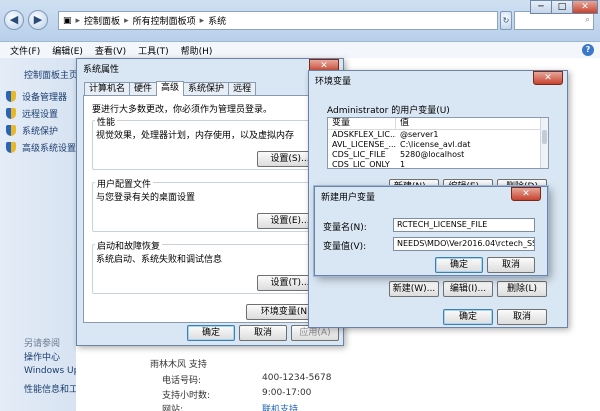  What do you see at coordinates (526, 194) in the screenshot?
I see `newvar-close-button: ✕` at bounding box center [526, 194].